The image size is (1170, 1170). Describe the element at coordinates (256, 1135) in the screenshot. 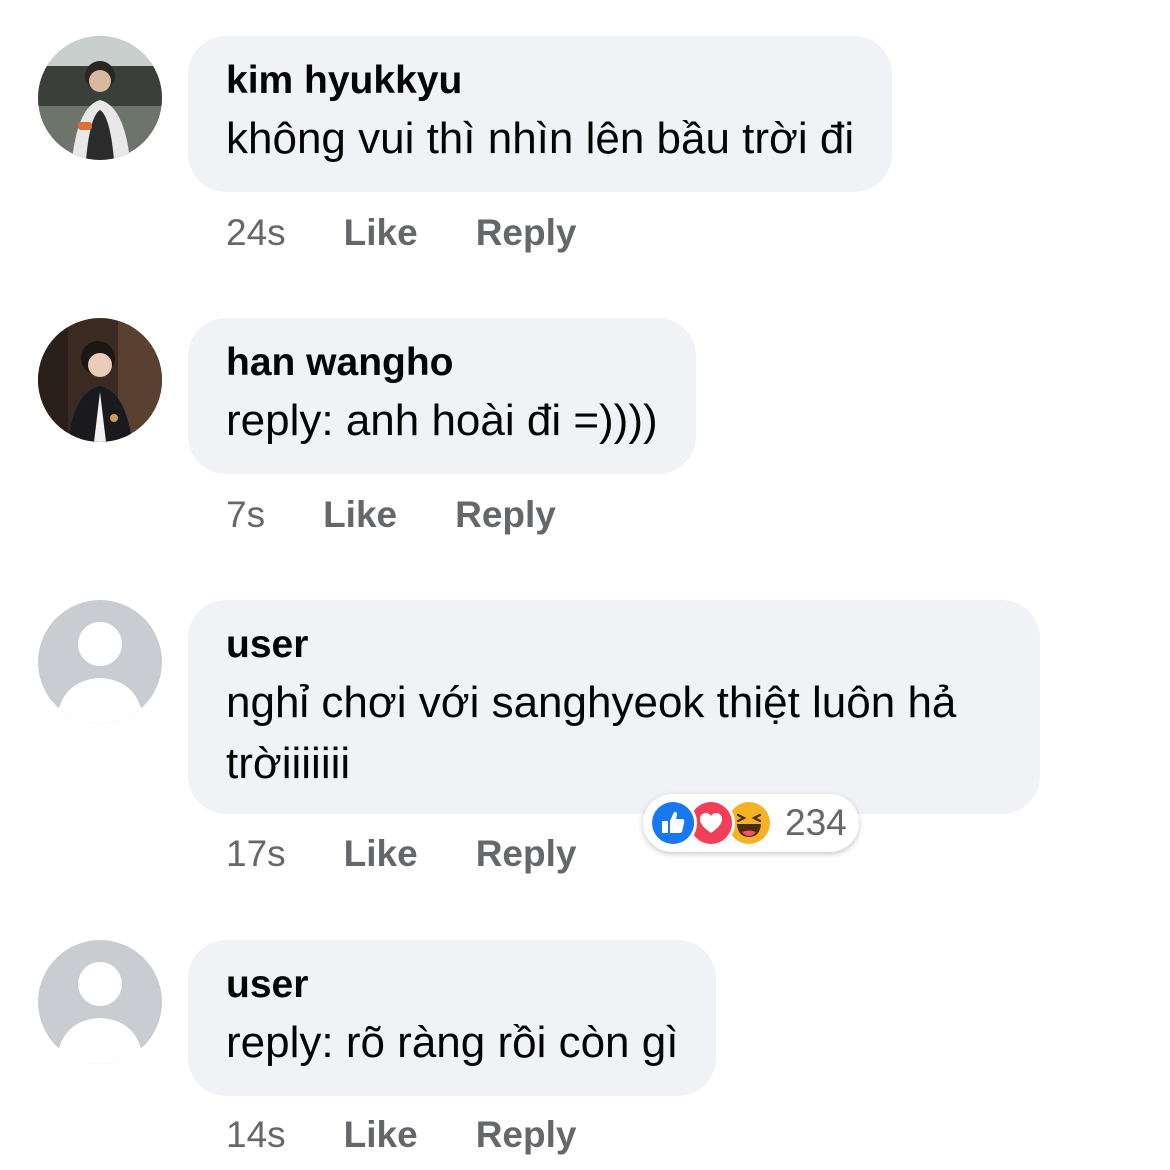

I see `comment-time: 14s` at that location.